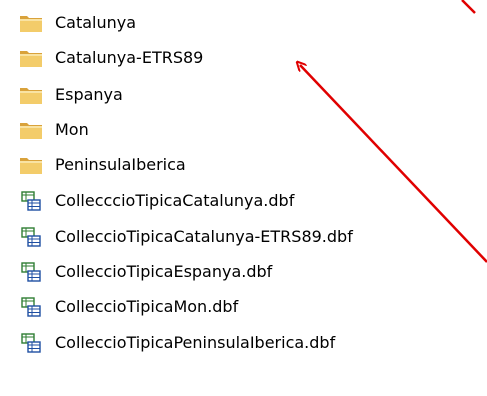  Describe the element at coordinates (164, 271) in the screenshot. I see `item-name: ColleccioTipicaEspanya.dbf` at that location.